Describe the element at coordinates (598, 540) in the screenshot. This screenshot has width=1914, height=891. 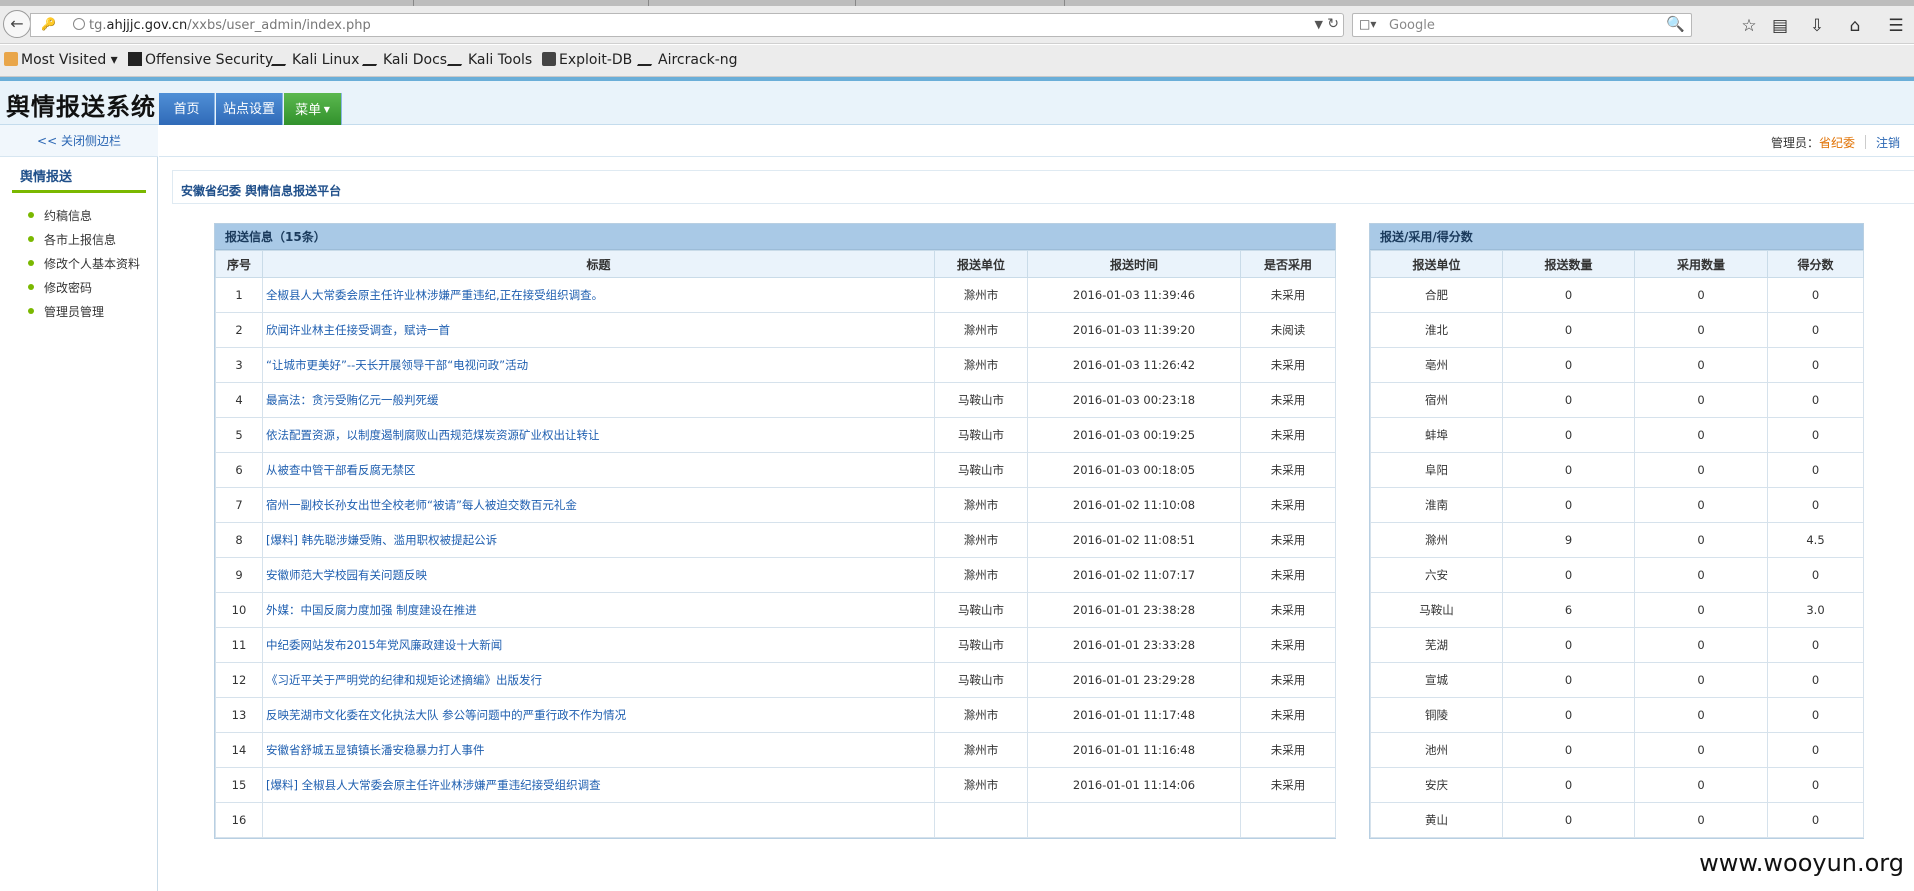
I see `report-title-link: [爆料] 韩先聪涉嫌受贿、滥用职权被提起公诉` at that location.